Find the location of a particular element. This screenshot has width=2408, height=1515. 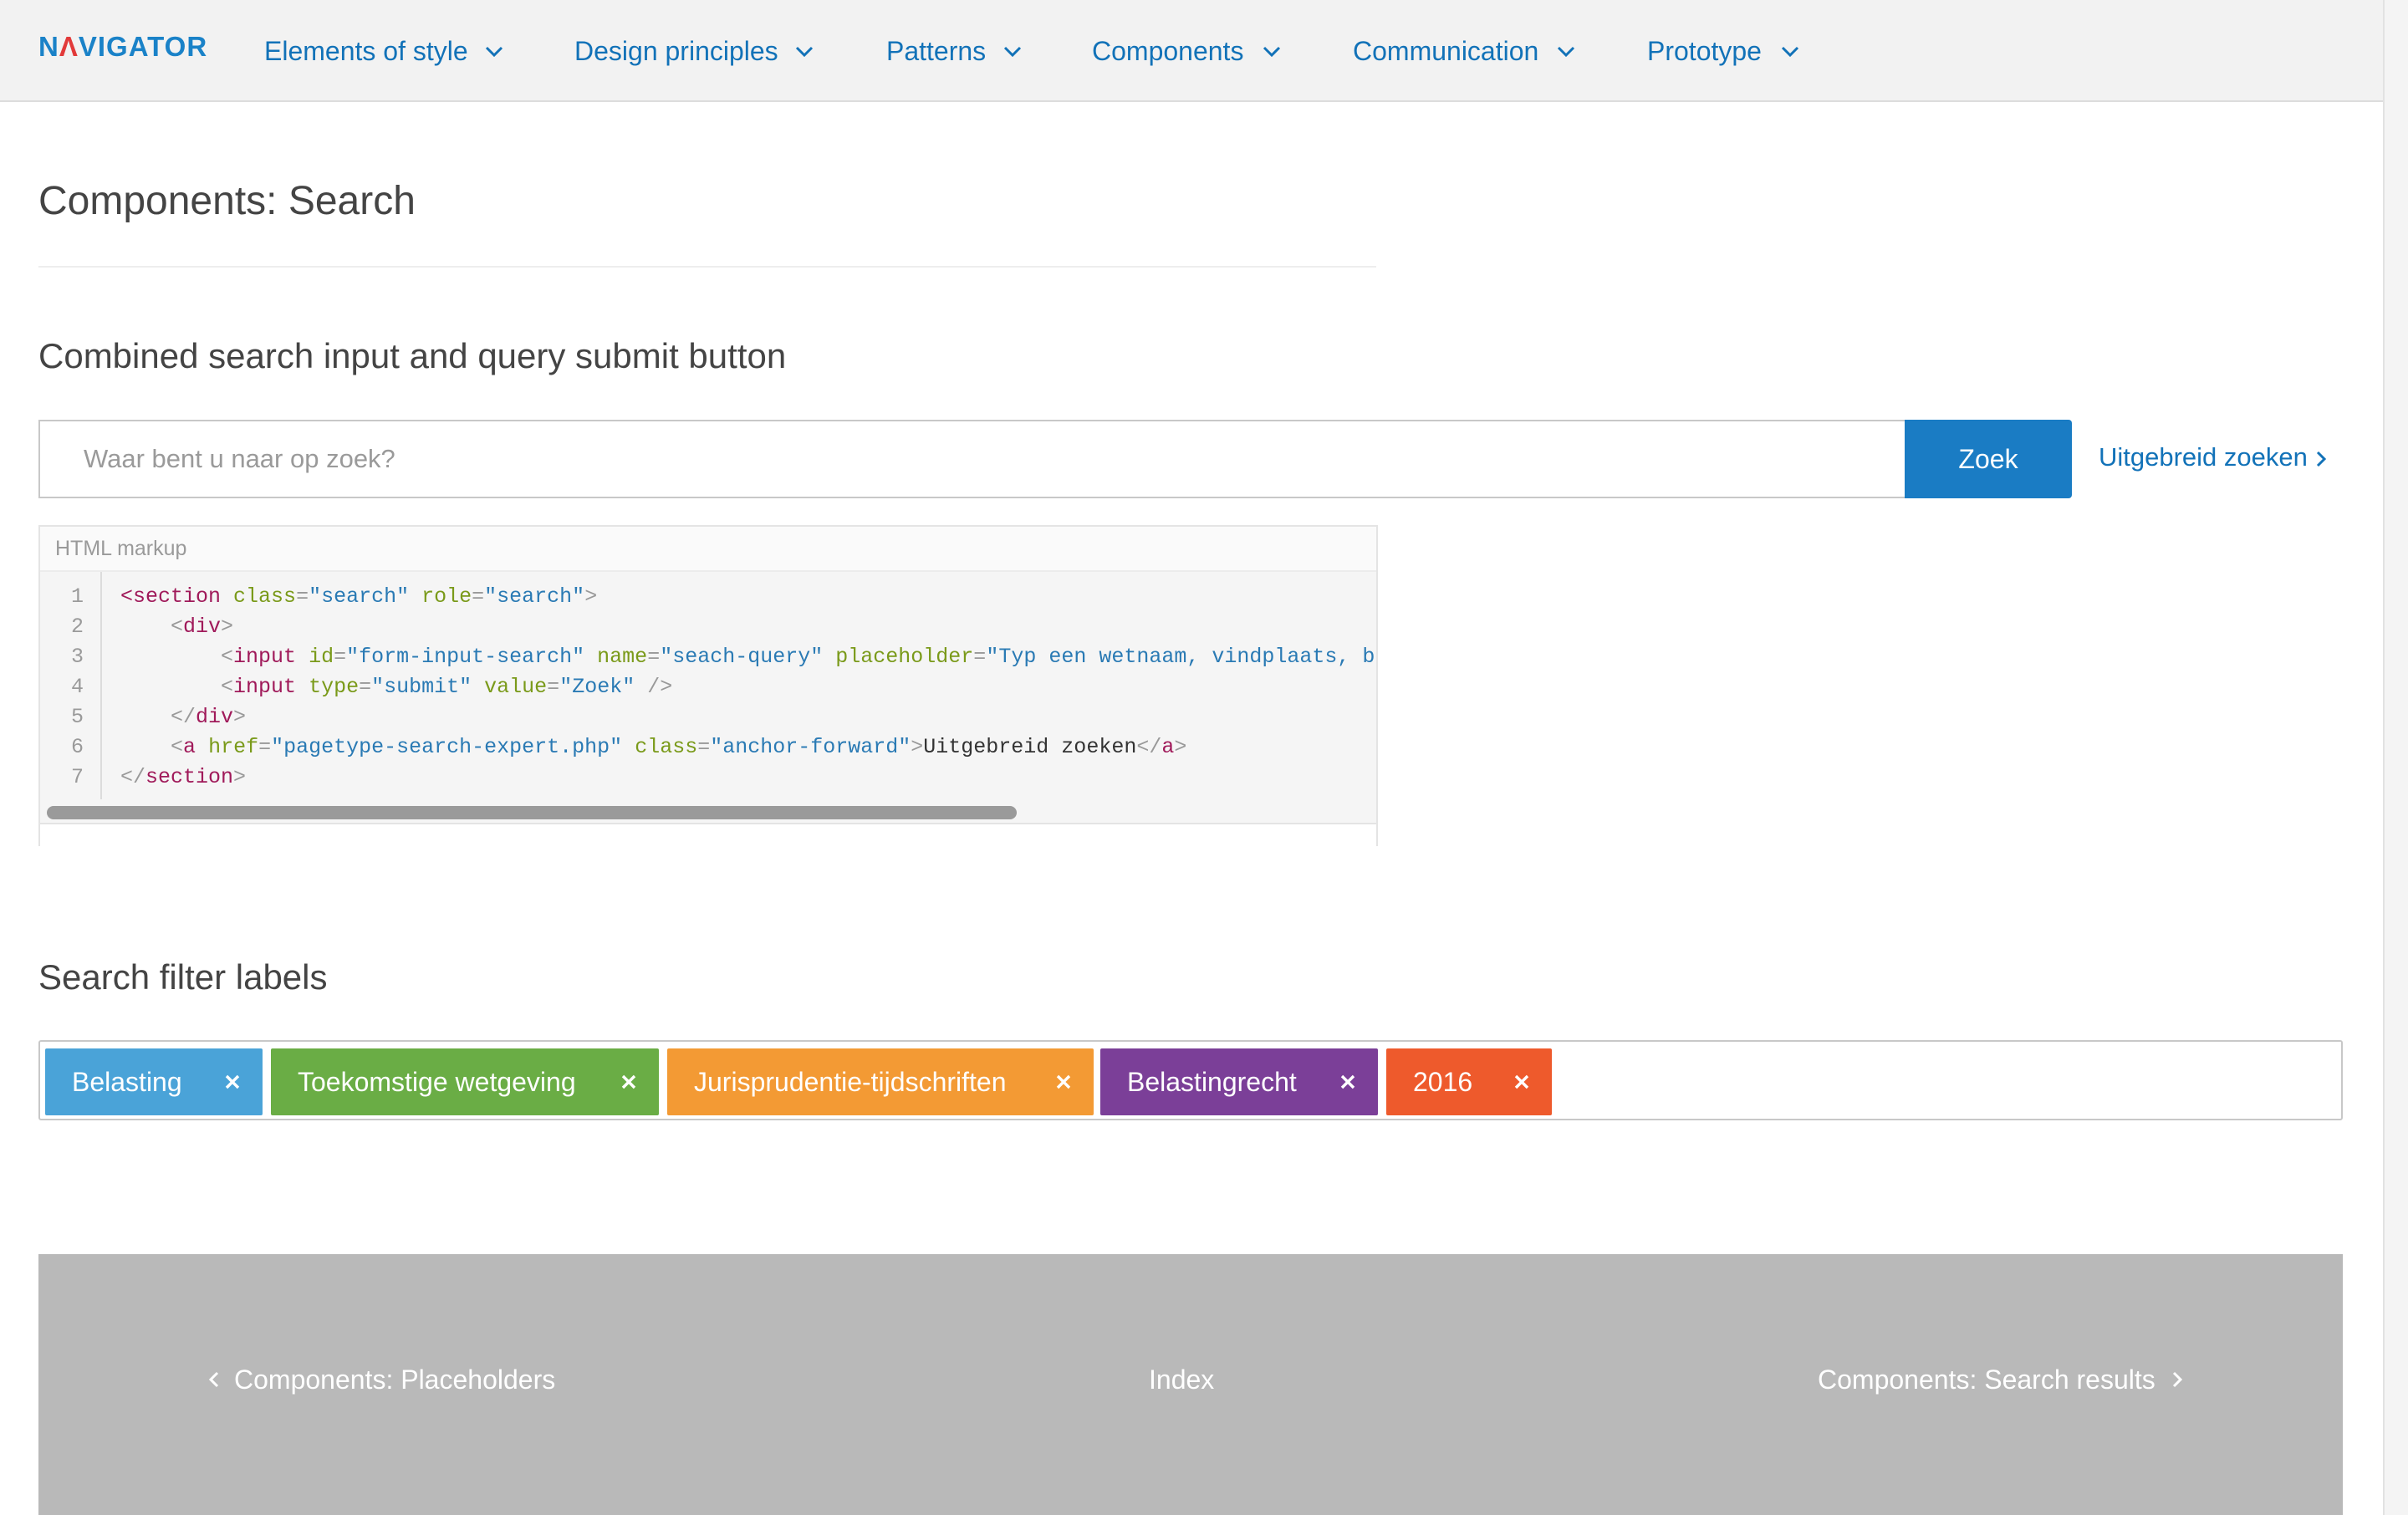

page-title: Components: Search is located at coordinates (227, 201).